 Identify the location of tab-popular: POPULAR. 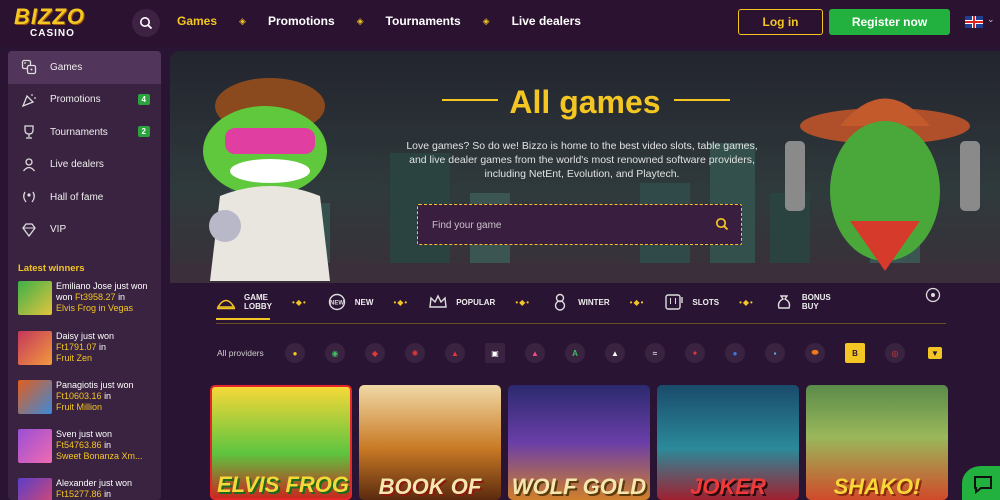
(461, 302).